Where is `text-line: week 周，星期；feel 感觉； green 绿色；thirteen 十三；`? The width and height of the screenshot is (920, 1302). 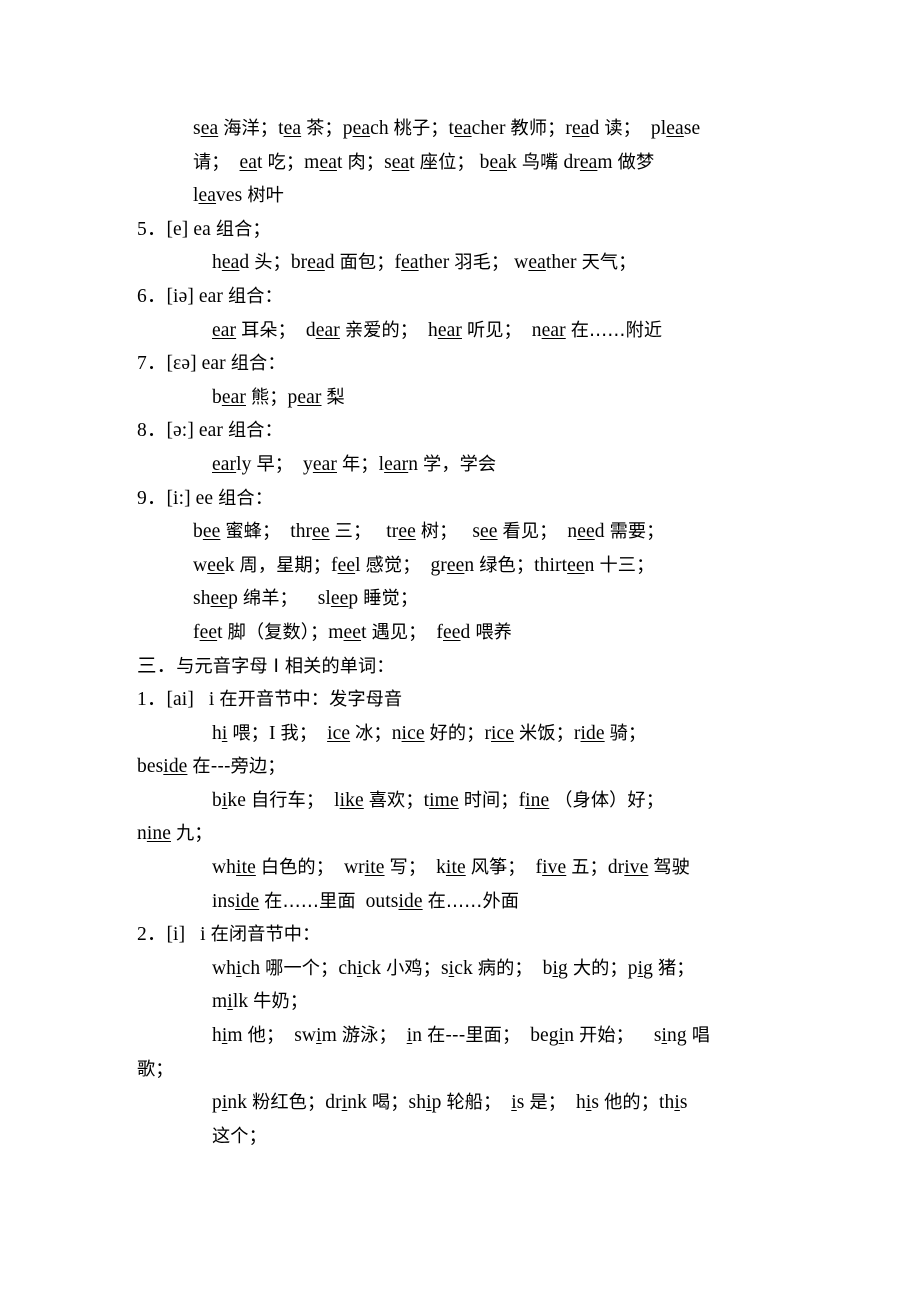
text-line: week 周，星期；feel 感觉； green 绿色；thirteen 十三； is located at coordinates (461, 566).